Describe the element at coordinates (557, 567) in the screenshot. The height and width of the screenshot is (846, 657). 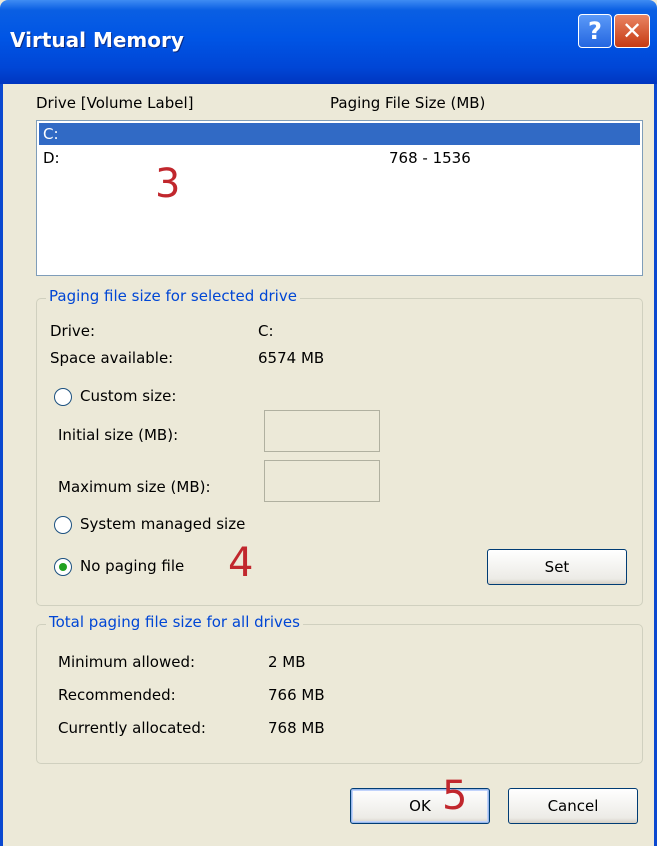
I see `set-button: Set` at that location.